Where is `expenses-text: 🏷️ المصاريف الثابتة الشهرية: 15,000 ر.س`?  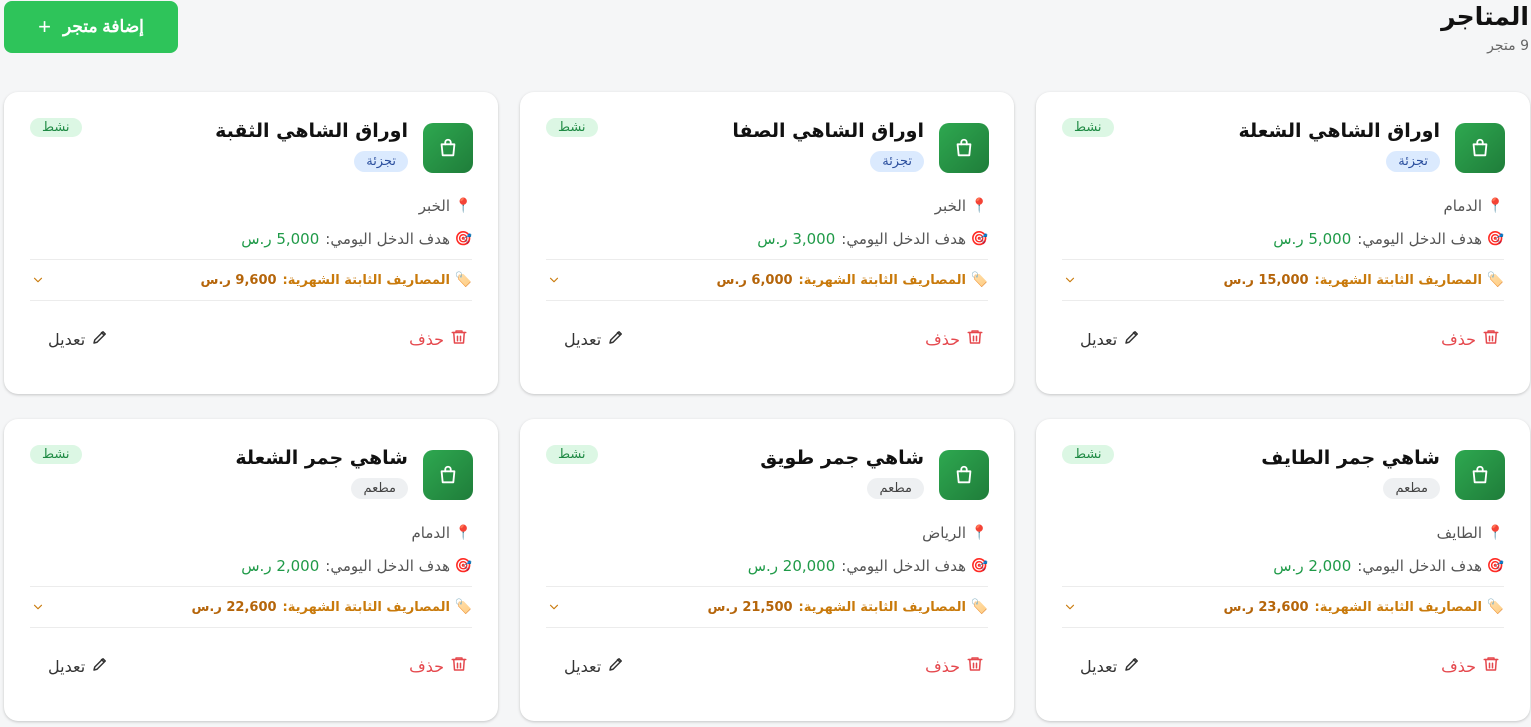 expenses-text: 🏷️ المصاريف الثابتة الشهرية: 15,000 ر.س is located at coordinates (1363, 280).